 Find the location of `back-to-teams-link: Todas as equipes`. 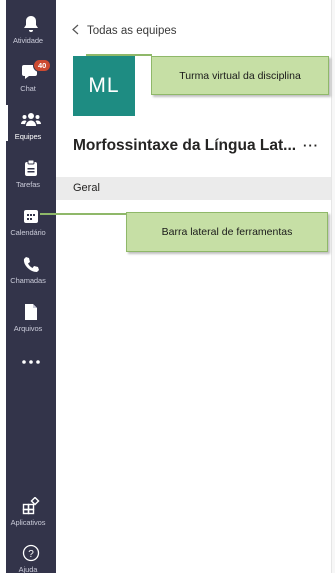

back-to-teams-link: Todas as equipes is located at coordinates (124, 31).